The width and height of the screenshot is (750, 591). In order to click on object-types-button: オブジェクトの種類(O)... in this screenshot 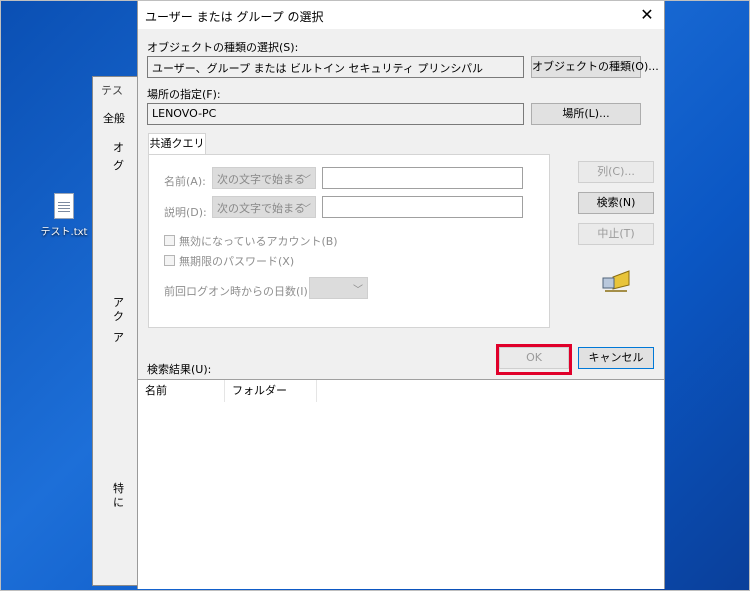, I will do `click(595, 67)`.